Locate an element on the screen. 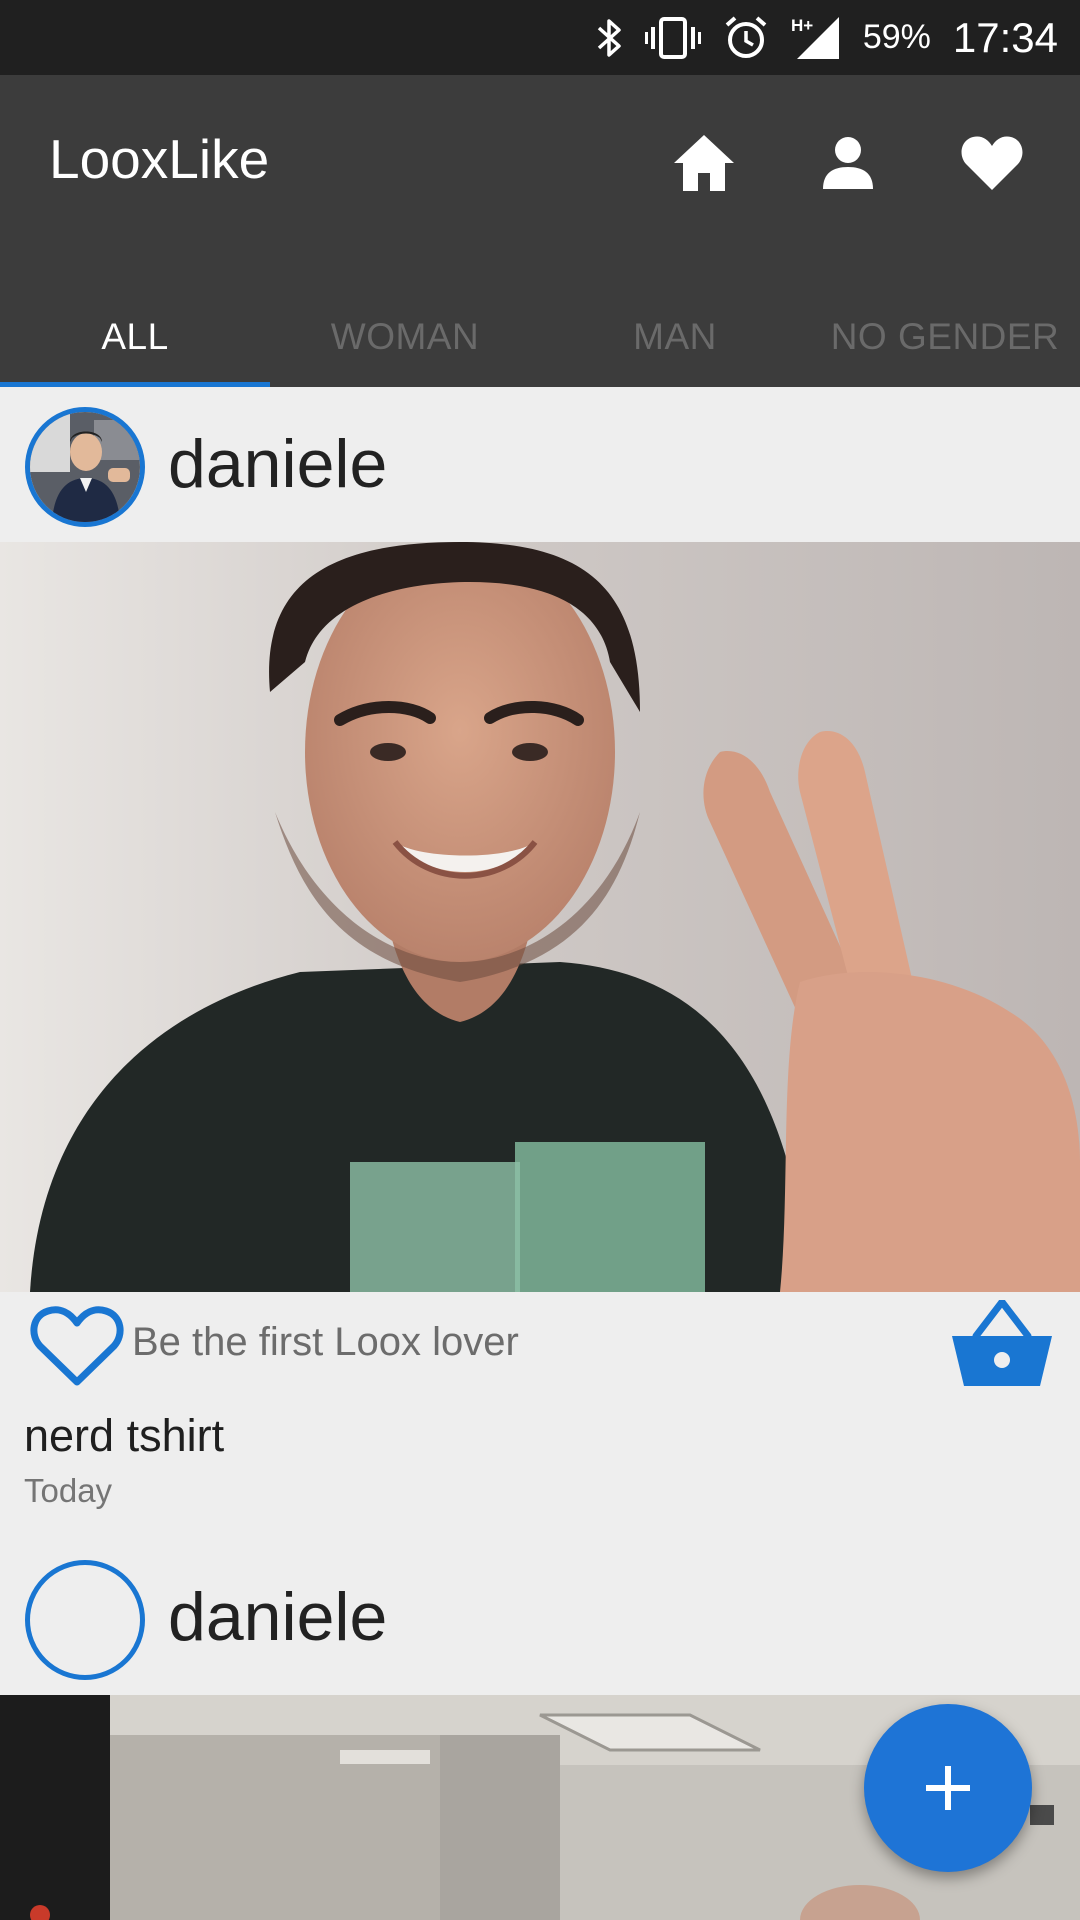 This screenshot has width=1080, height=1920. status-bar: H+ 59% 17:34 is located at coordinates (540, 37).